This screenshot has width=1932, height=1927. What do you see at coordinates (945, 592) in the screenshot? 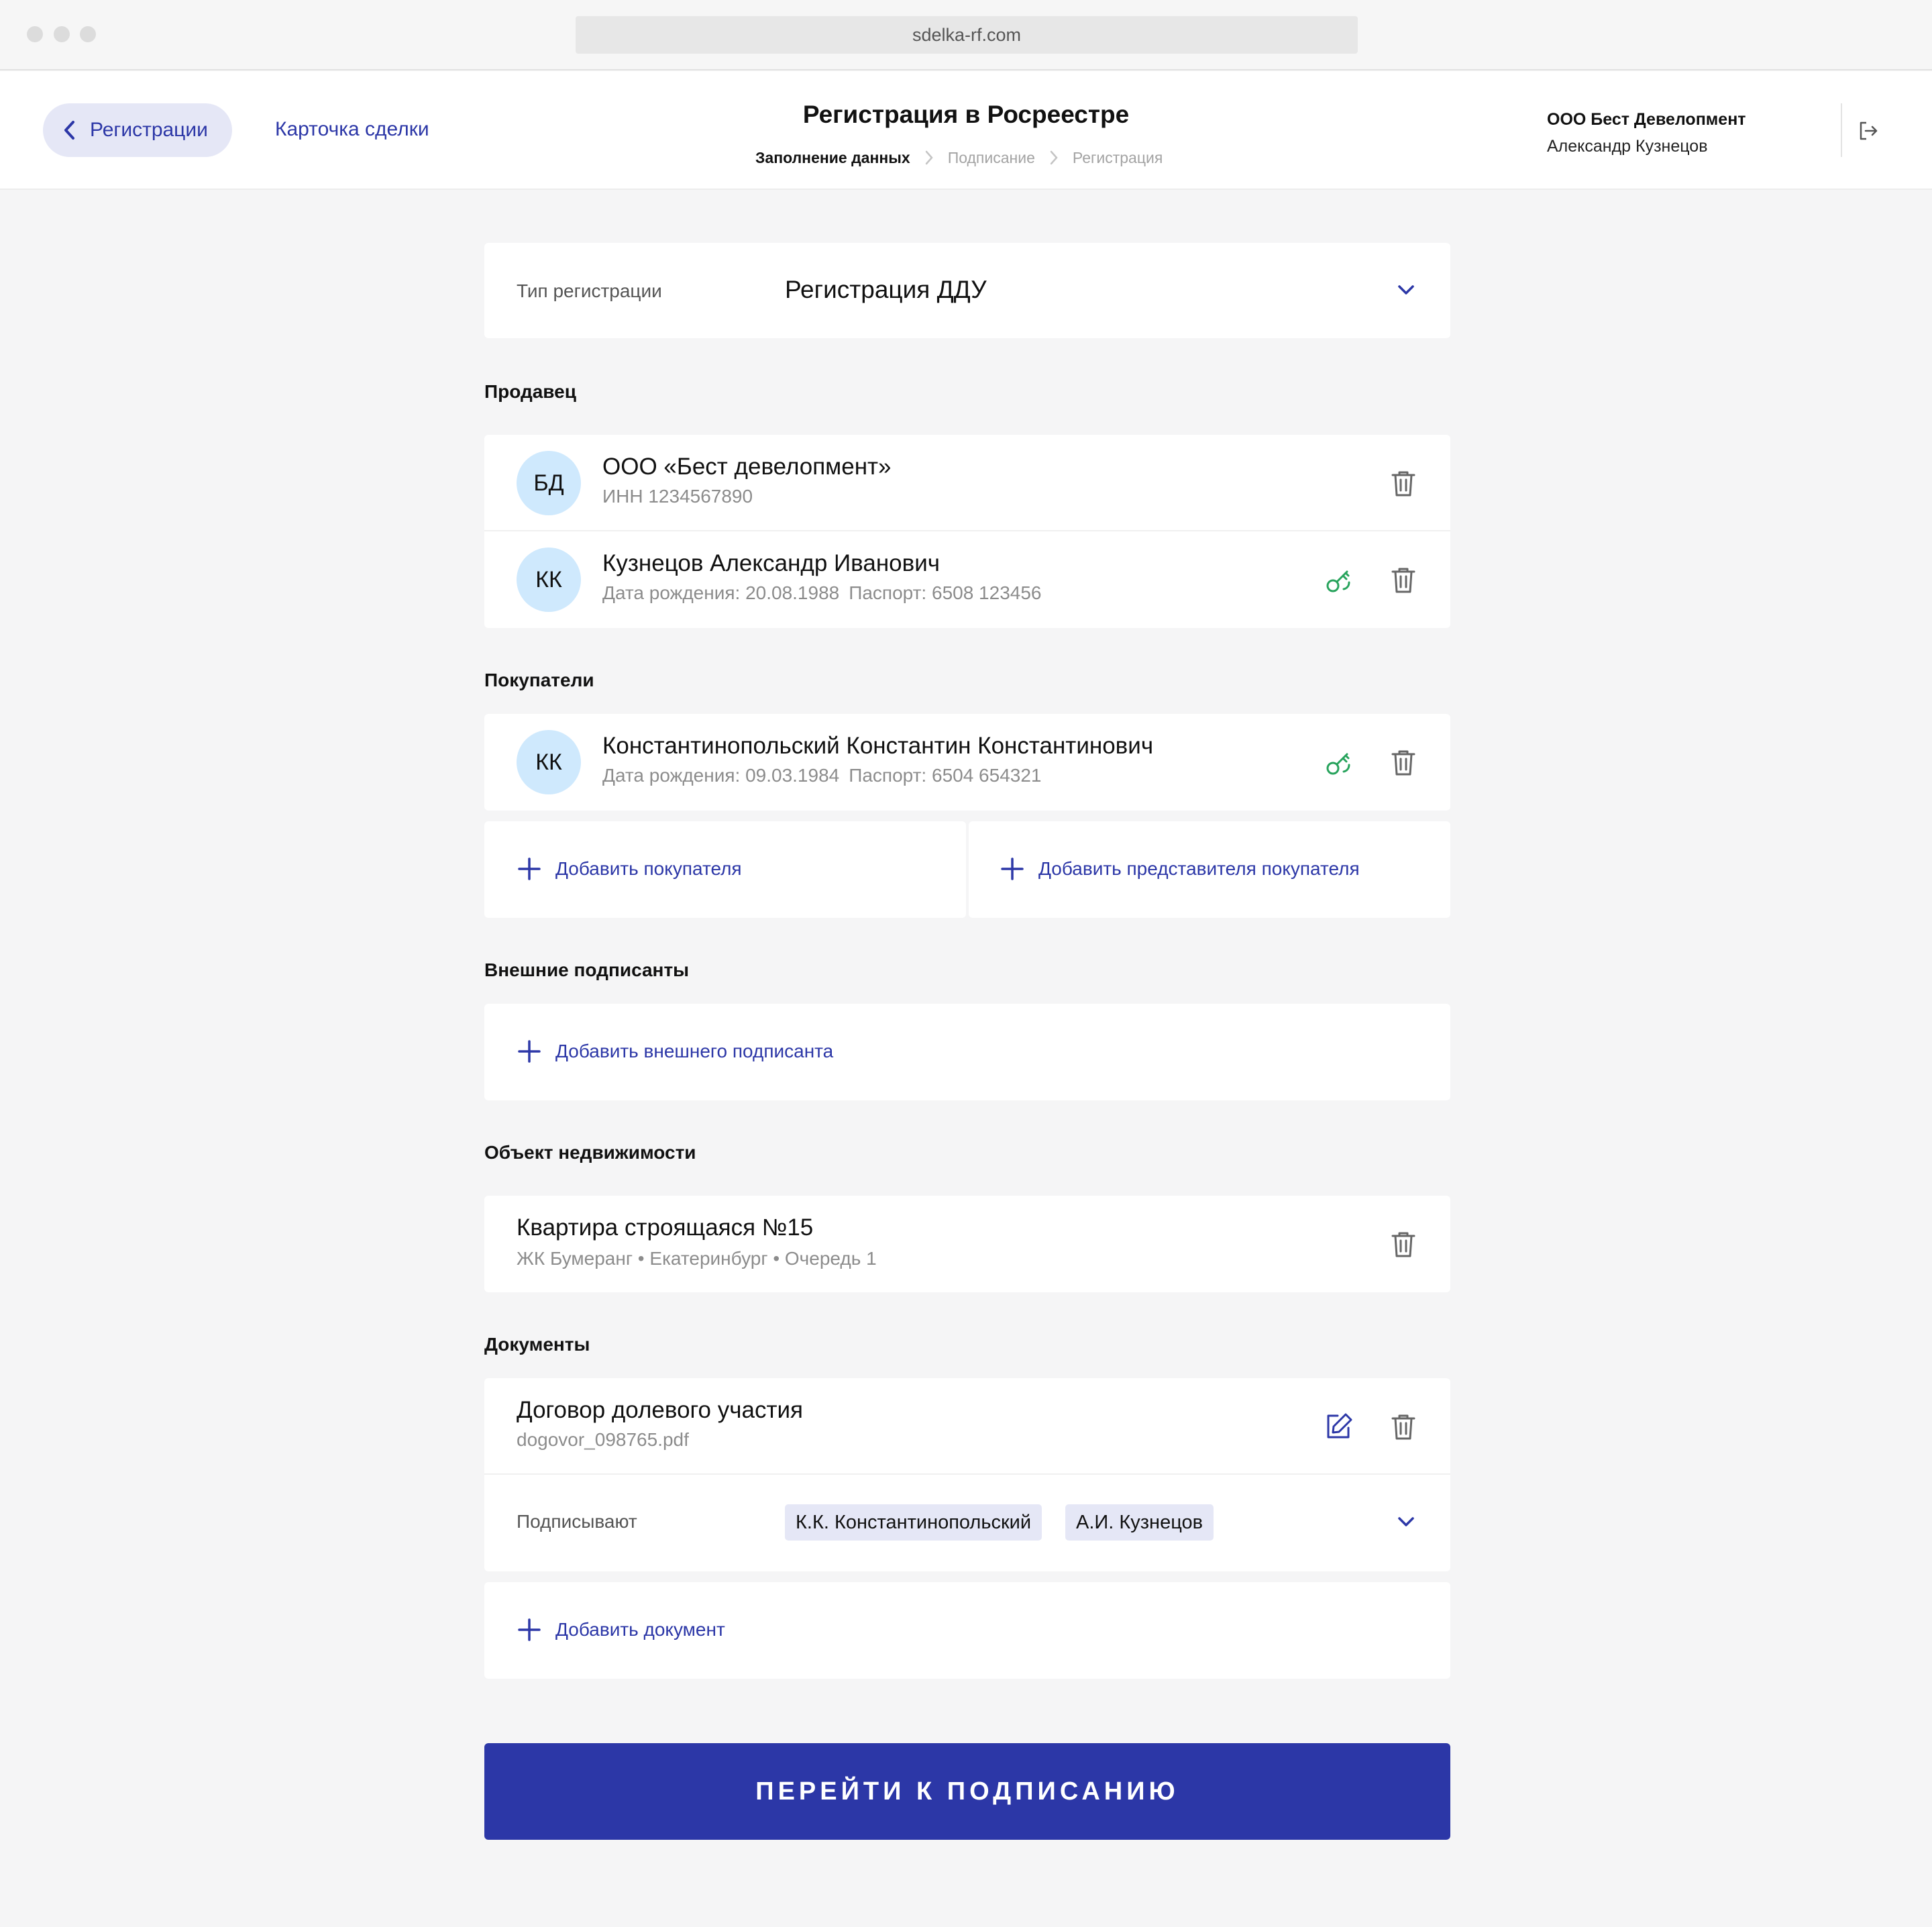
I see `passport: Паспорт: 6508 123456` at bounding box center [945, 592].